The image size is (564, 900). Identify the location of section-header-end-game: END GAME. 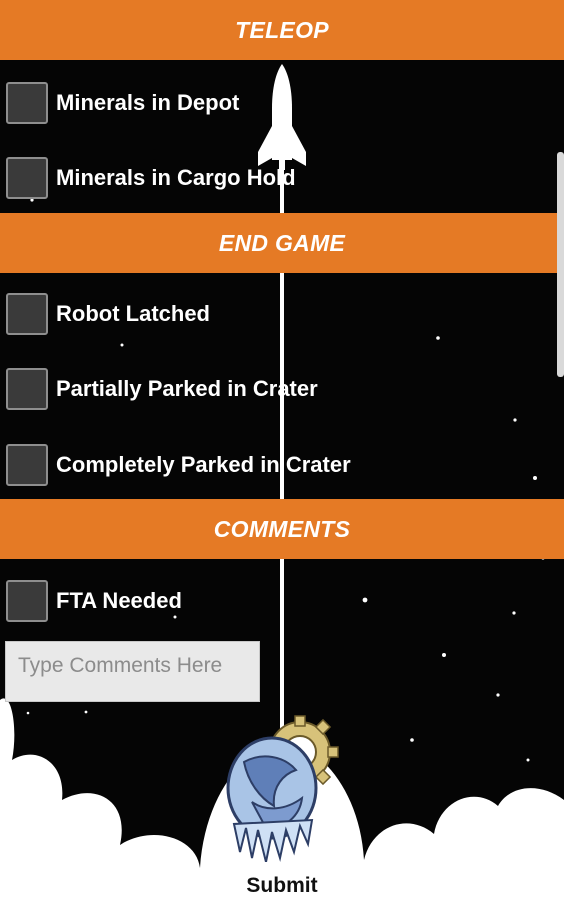
(282, 243).